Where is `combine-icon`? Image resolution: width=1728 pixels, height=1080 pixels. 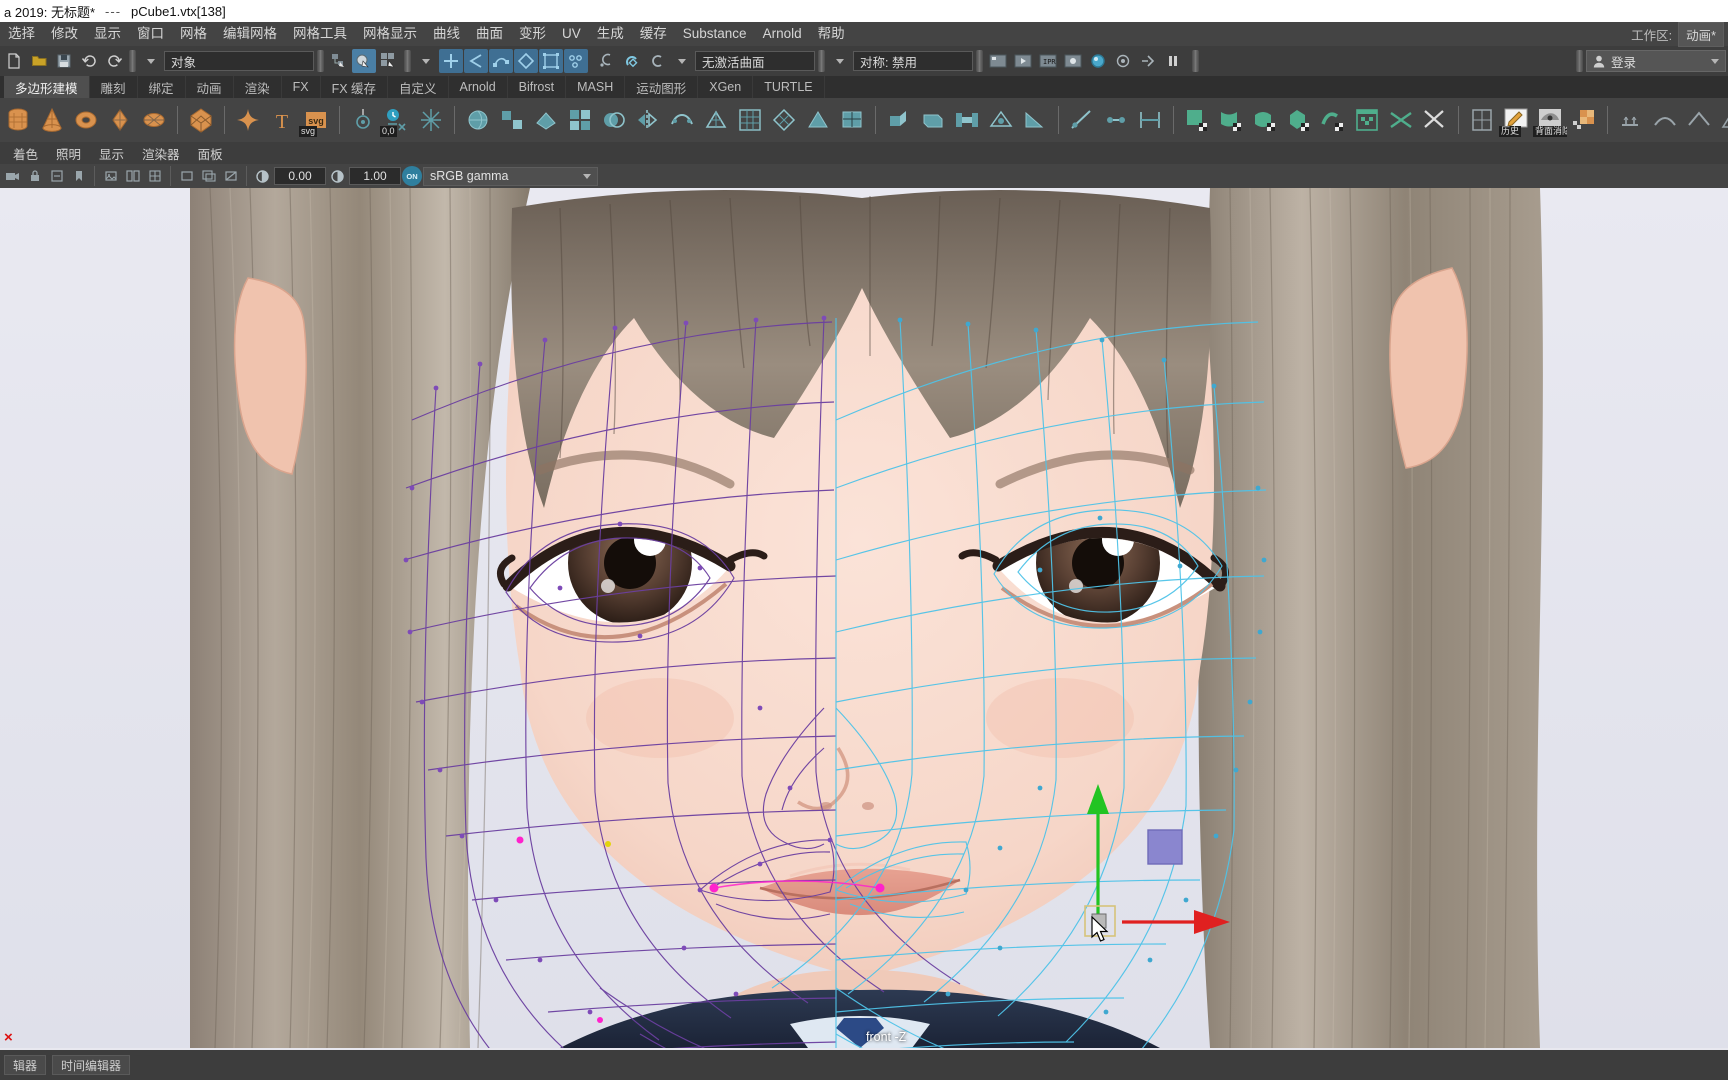
combine-icon is located at coordinates (478, 120).